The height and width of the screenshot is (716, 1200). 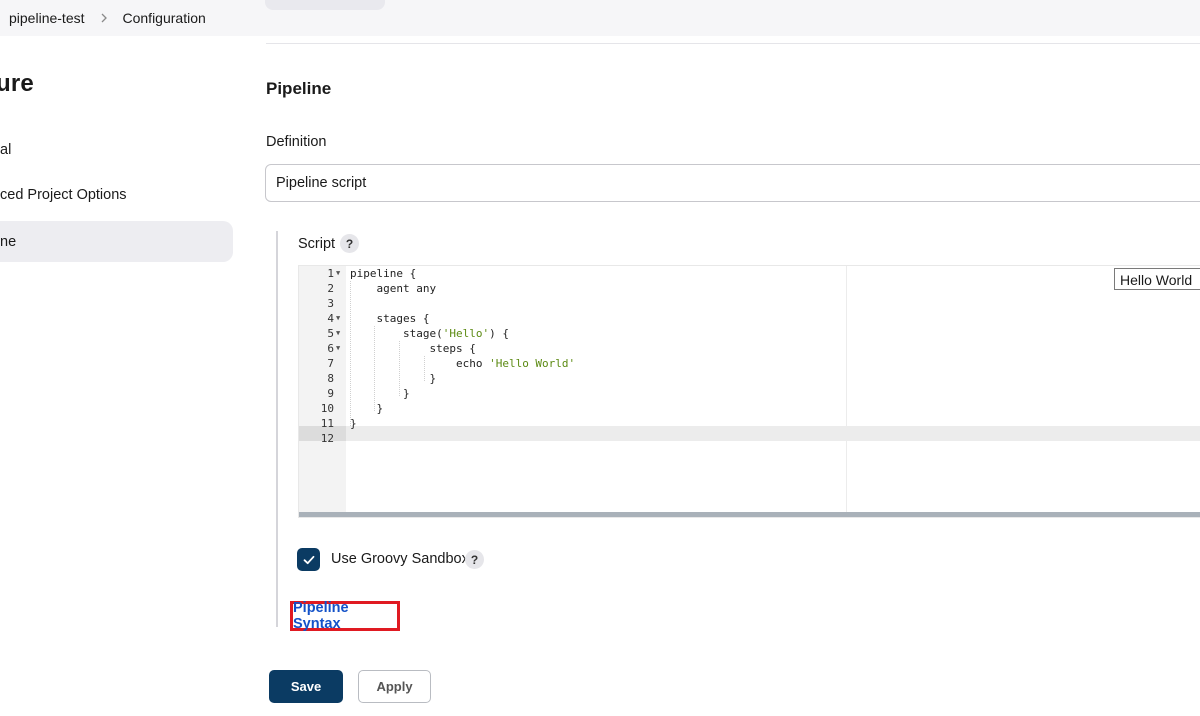 What do you see at coordinates (749, 303) in the screenshot?
I see `code-line: 3` at bounding box center [749, 303].